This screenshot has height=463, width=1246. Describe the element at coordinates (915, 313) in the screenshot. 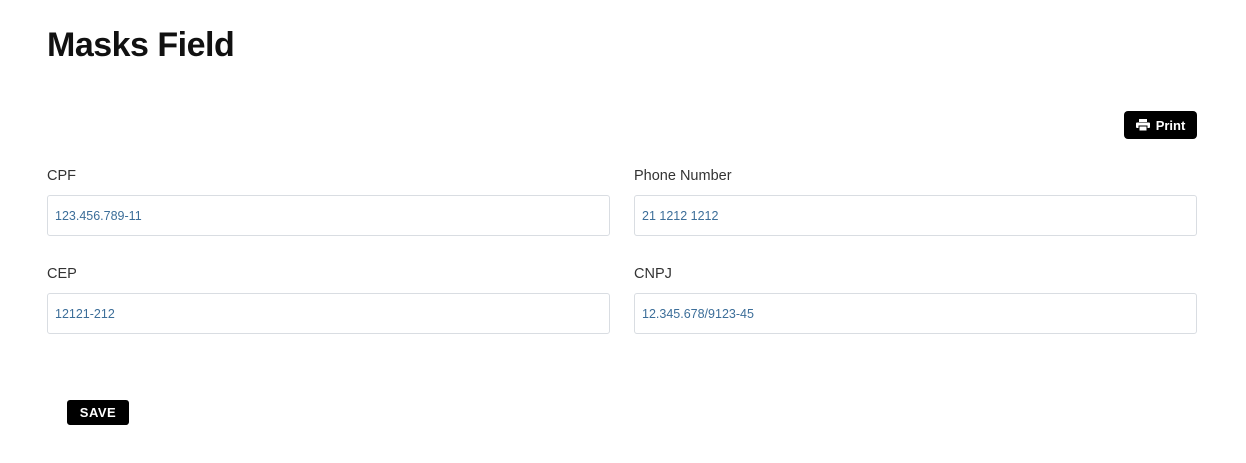

I see `cnpj-input` at that location.